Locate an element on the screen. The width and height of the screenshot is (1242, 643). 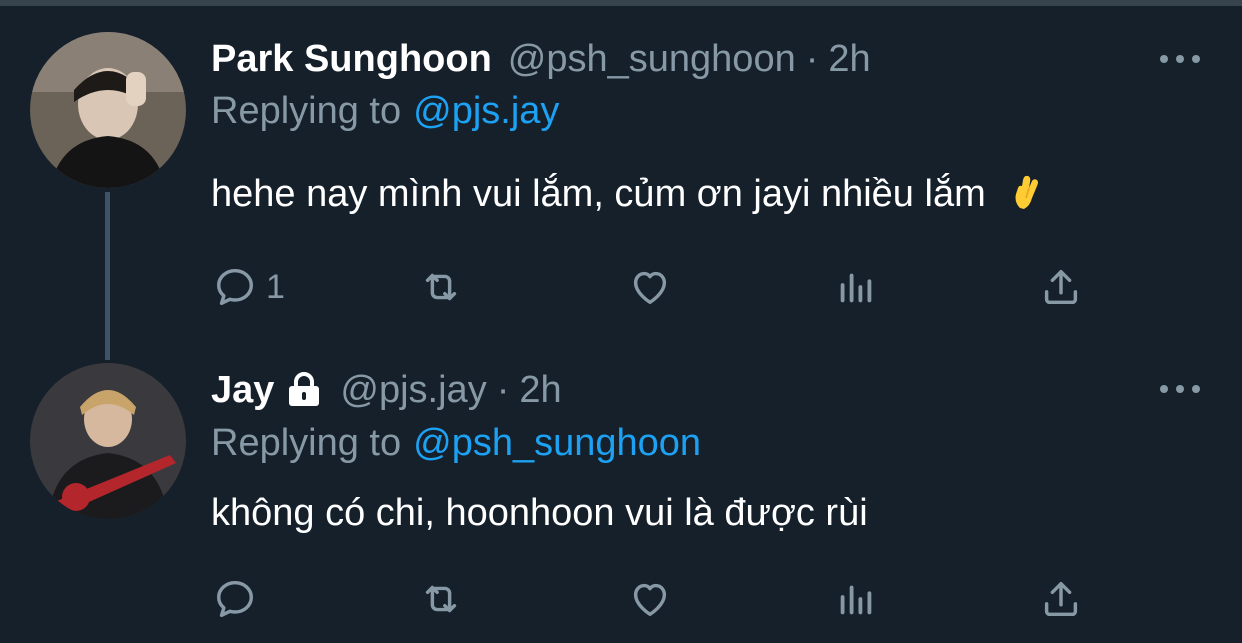
replying-to: Replying to @psh_sunghoon is located at coordinates (456, 443).